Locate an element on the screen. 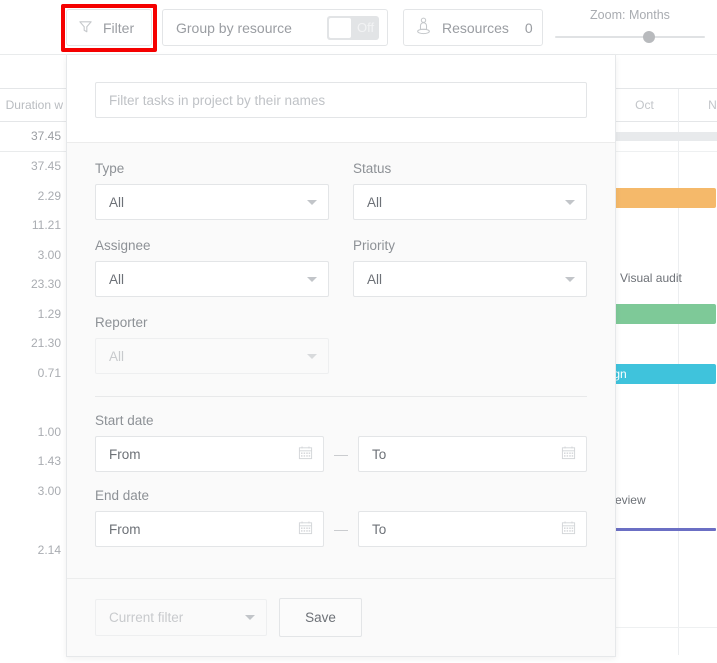  timeline-month-nov: N is located at coordinates (697, 105).